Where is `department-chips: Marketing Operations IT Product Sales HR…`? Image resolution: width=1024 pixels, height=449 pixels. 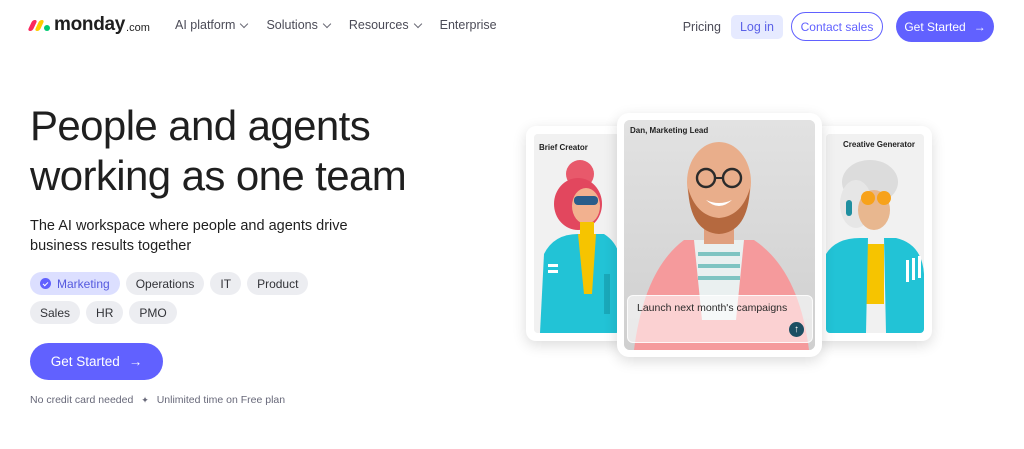
department-chips: Marketing Operations IT Product Sales HR… is located at coordinates (180, 301).